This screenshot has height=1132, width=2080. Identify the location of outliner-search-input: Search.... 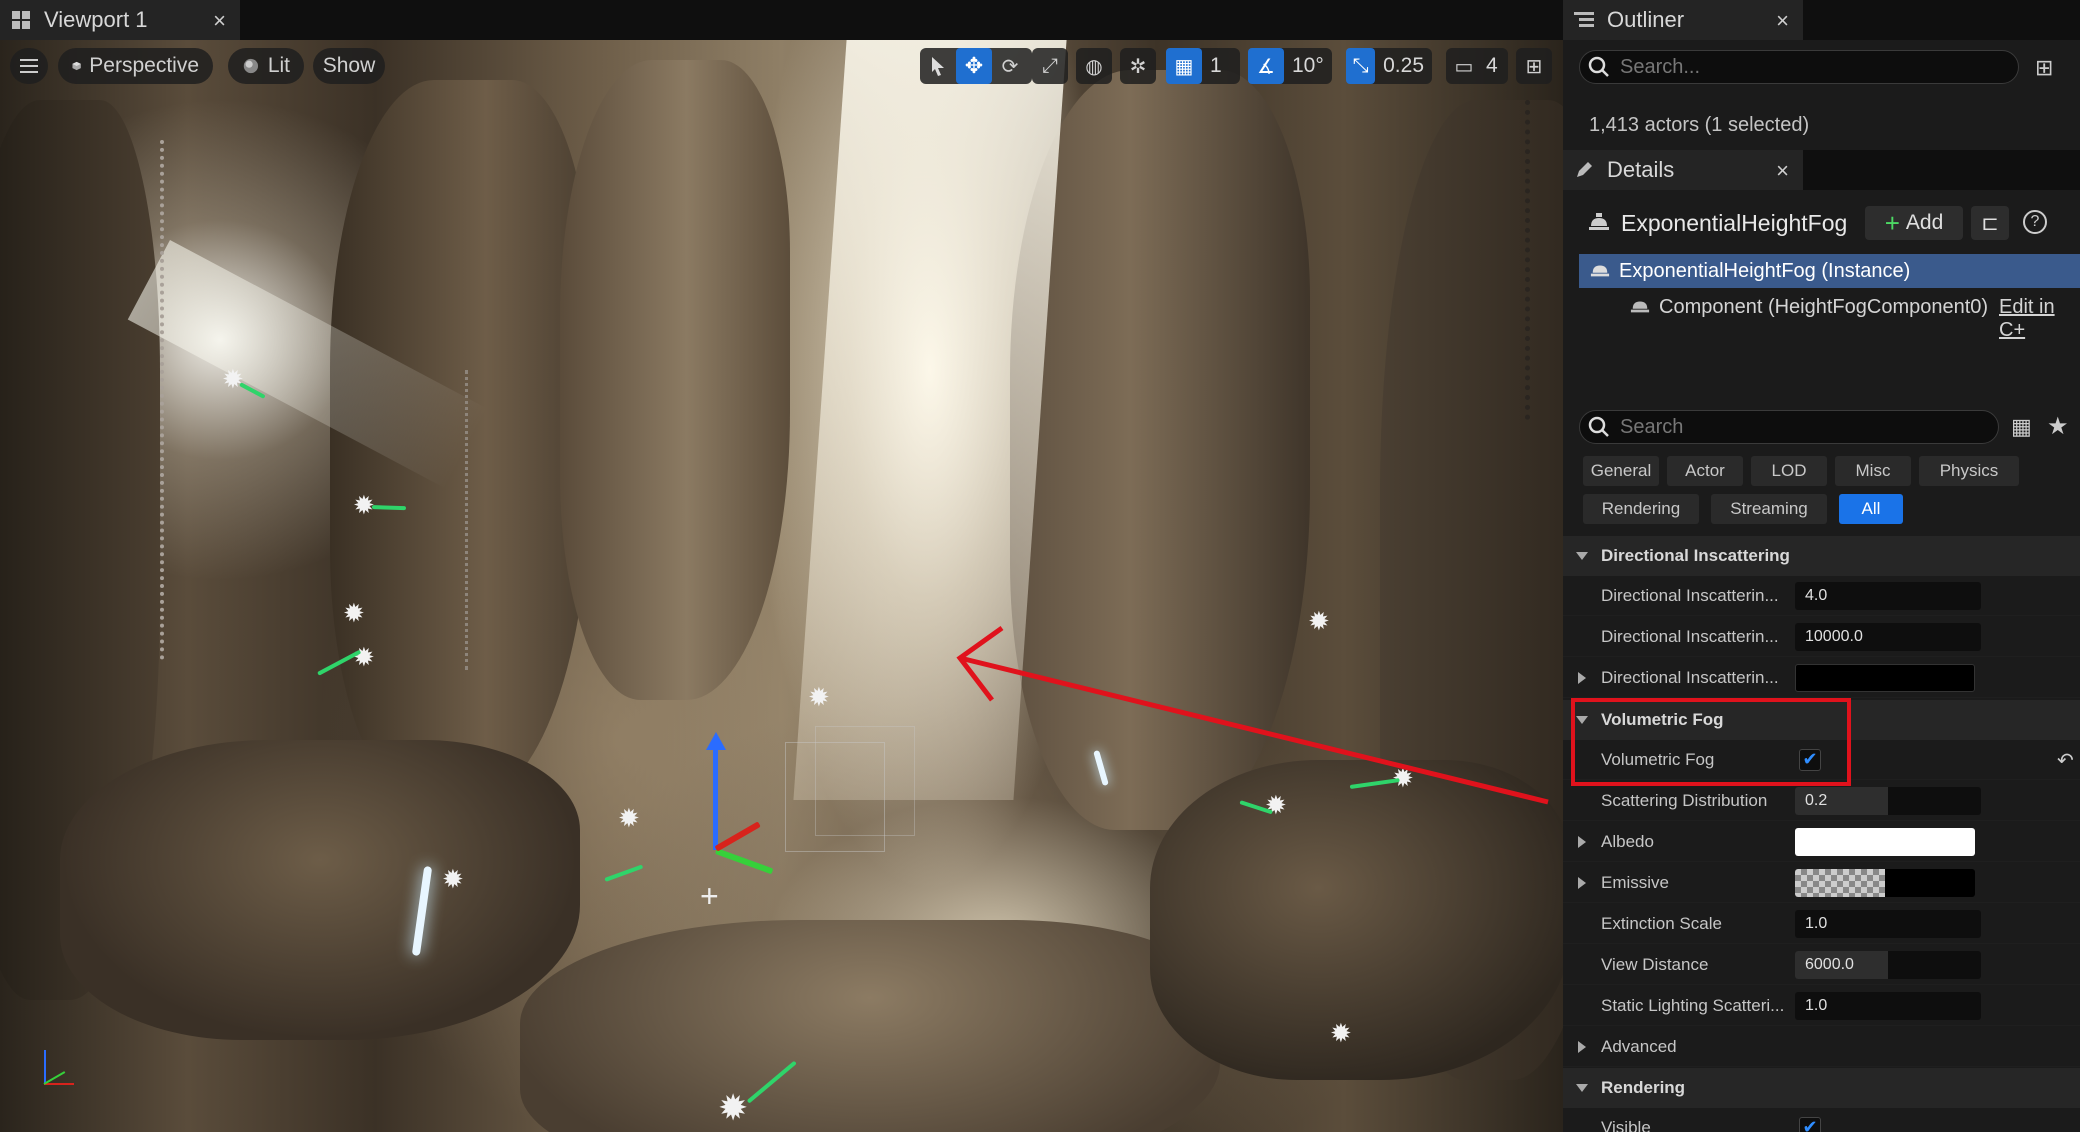
(1799, 67).